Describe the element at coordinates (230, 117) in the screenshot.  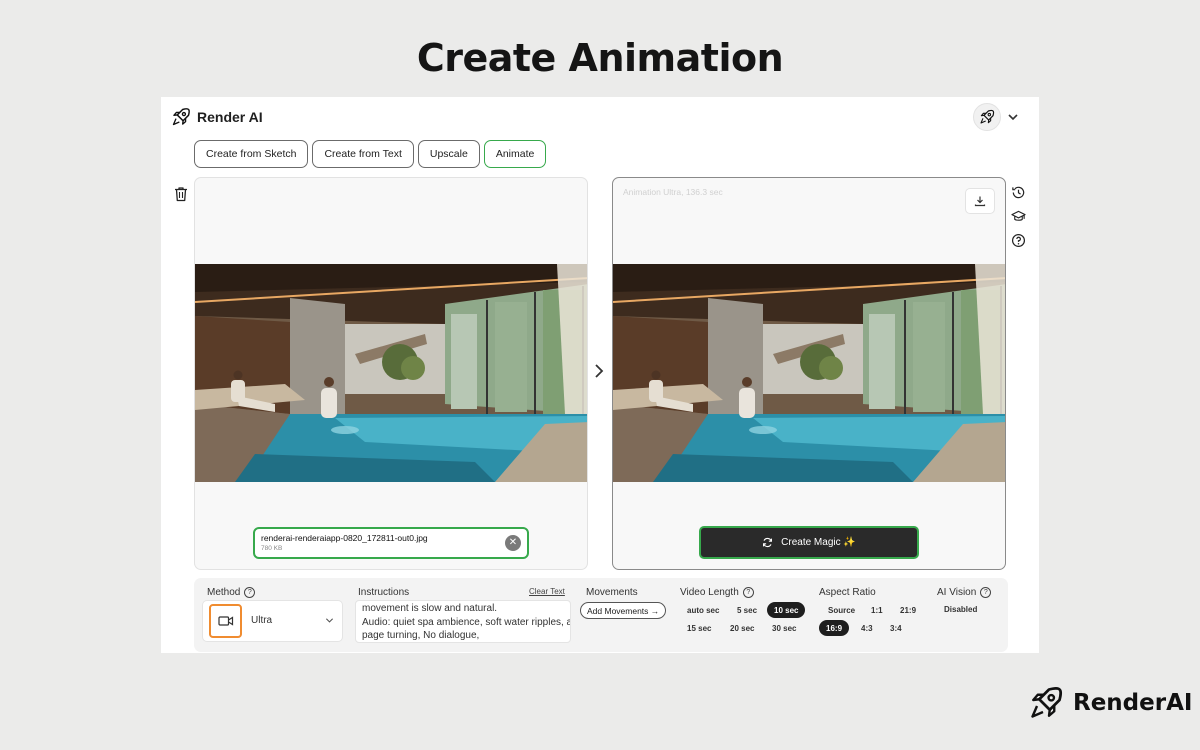
I see `app-name: Render AI` at that location.